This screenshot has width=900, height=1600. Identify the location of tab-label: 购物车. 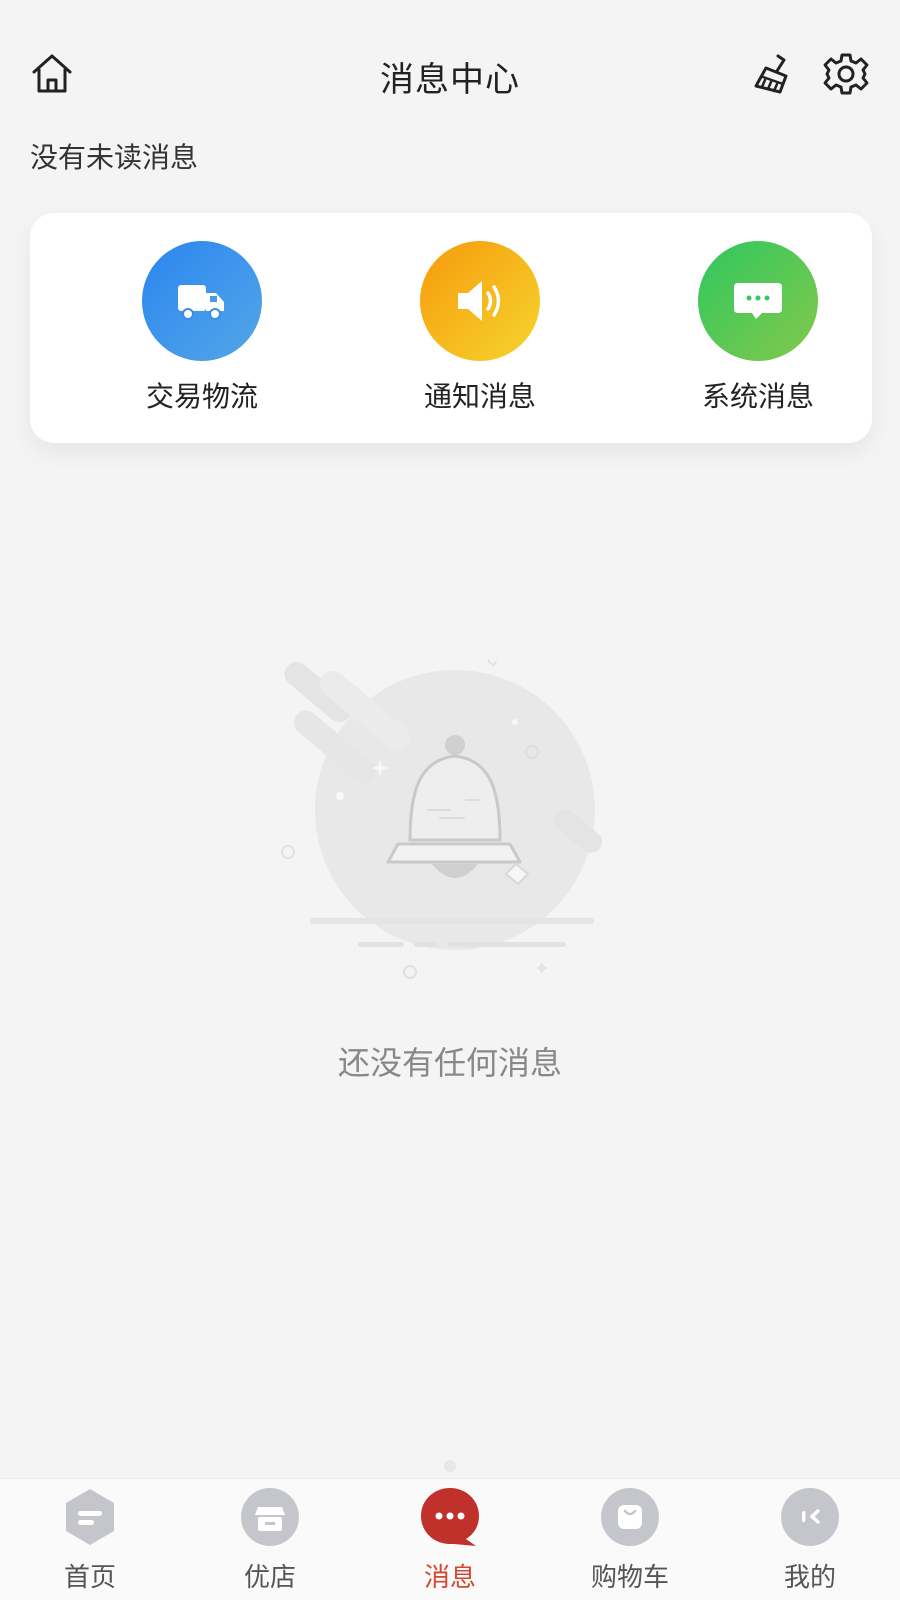
(629, 1578).